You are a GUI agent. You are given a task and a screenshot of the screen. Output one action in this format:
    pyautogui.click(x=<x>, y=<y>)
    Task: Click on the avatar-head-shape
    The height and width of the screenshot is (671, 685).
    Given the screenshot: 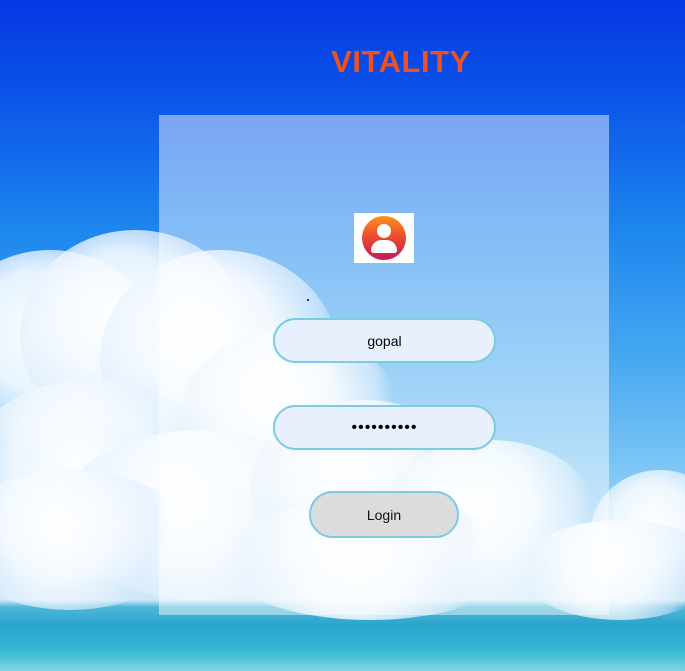 What is the action you would take?
    pyautogui.click(x=384, y=231)
    